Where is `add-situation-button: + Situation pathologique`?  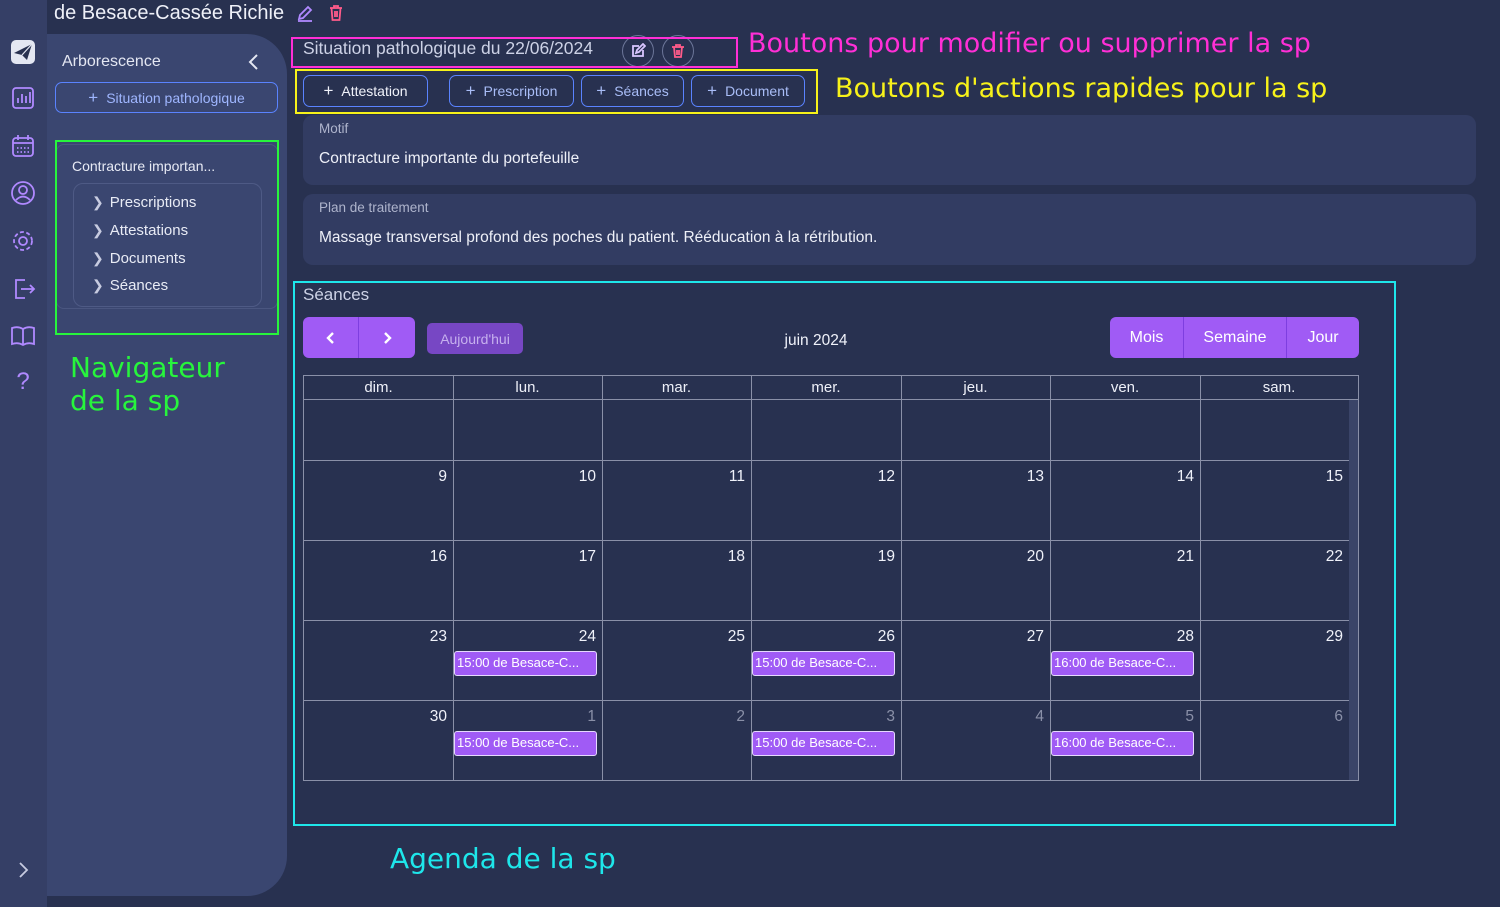
add-situation-button: + Situation pathologique is located at coordinates (166, 97).